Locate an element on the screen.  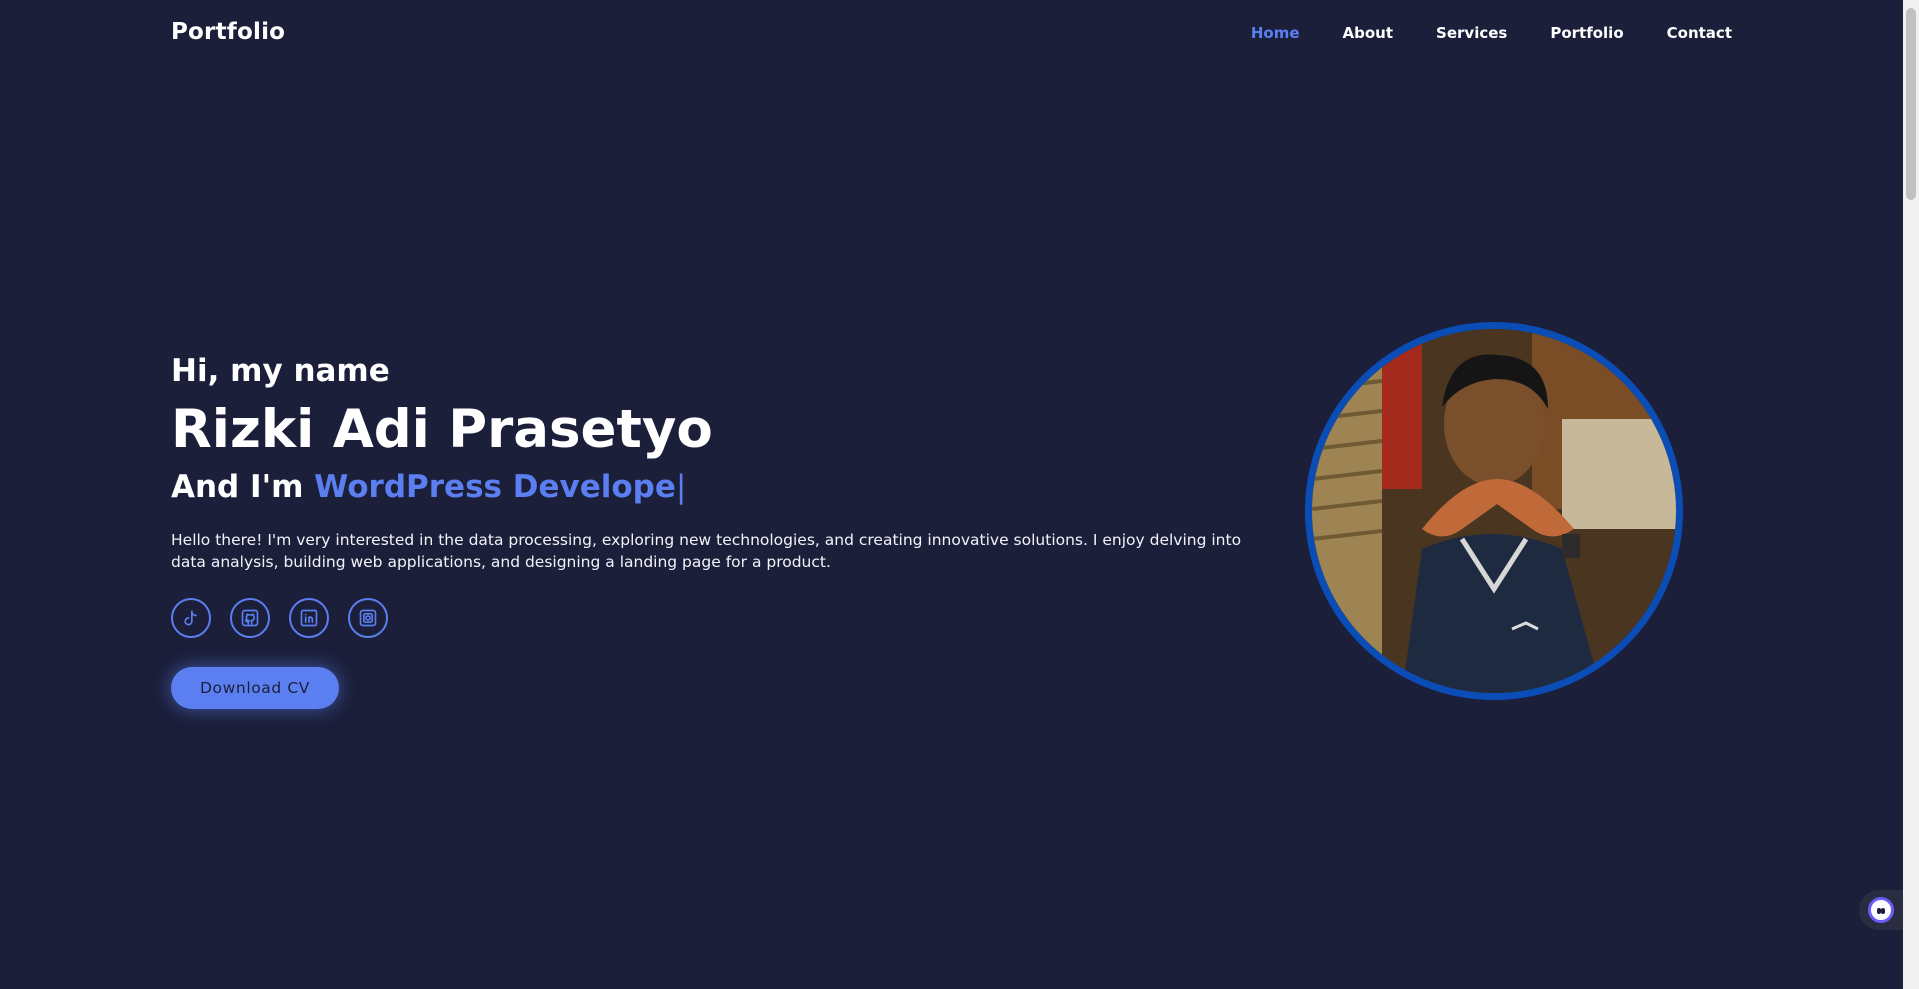
role-prefix: And I'm is located at coordinates (237, 487).